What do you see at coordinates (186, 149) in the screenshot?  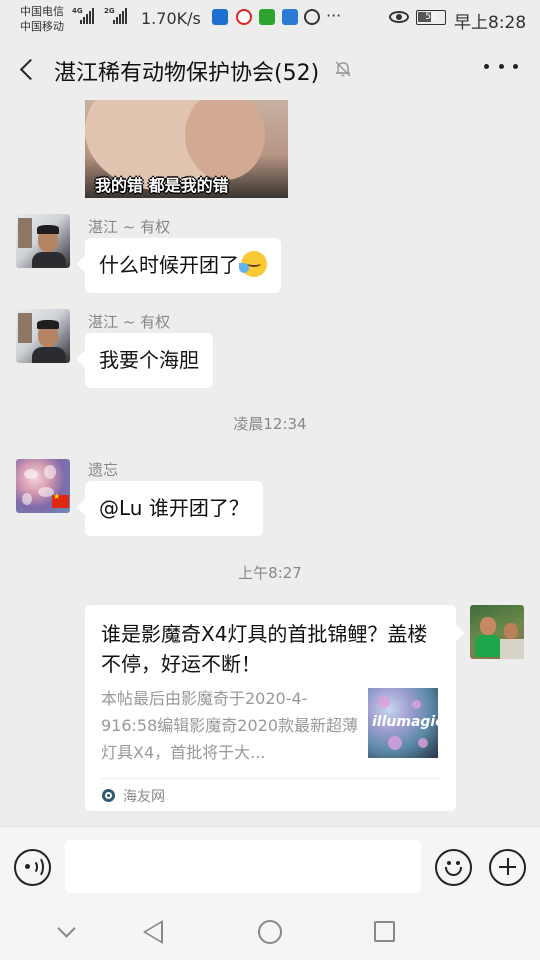 I see `image-message: 我的错 都是我的错` at bounding box center [186, 149].